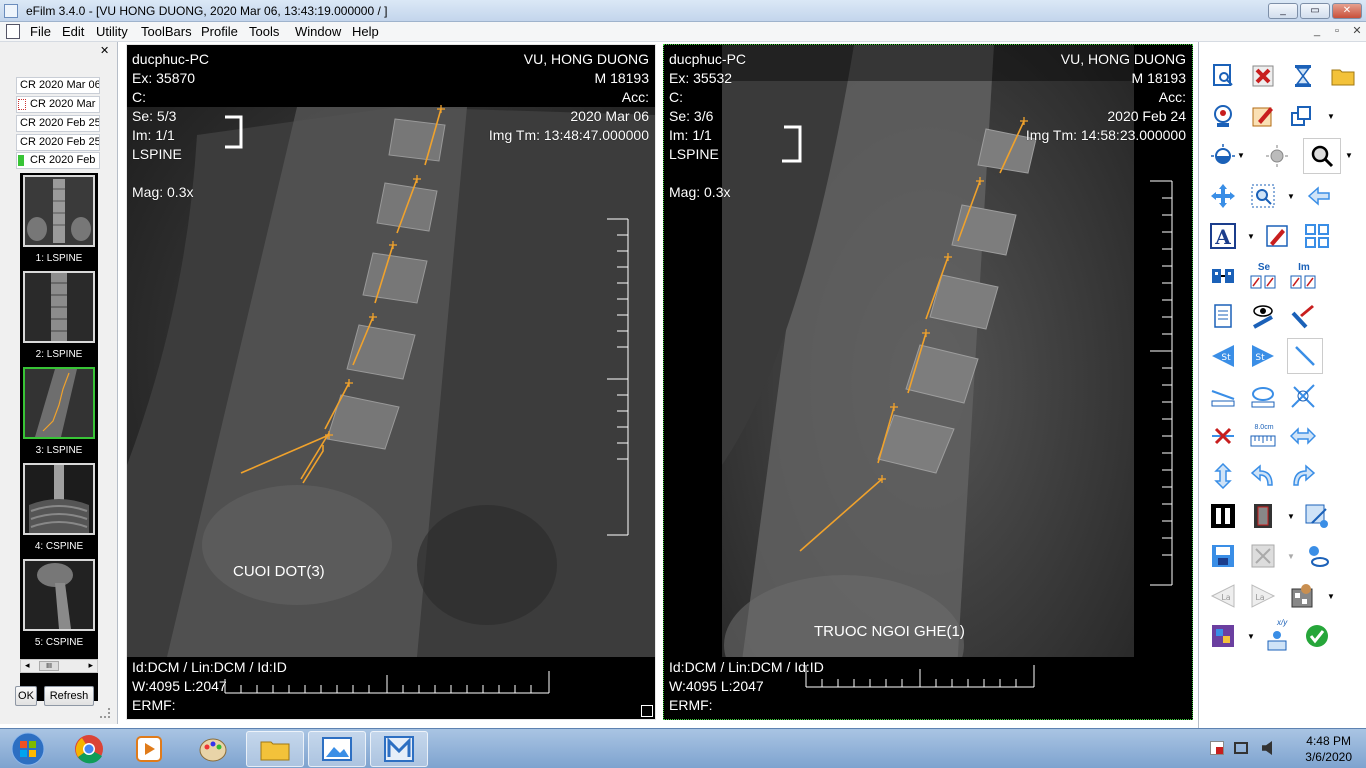  Describe the element at coordinates (1263, 516) in the screenshot. I see `film-icon` at that location.